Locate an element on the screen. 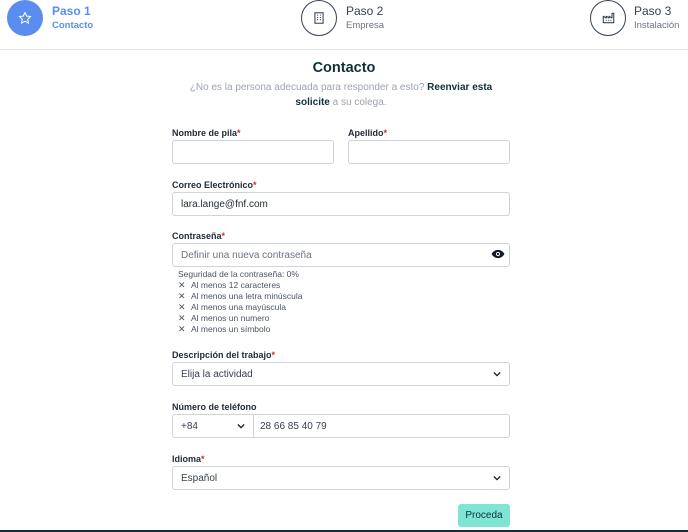 The image size is (688, 532). list-item: ✕ Al menos una letra minúscula is located at coordinates (240, 296).